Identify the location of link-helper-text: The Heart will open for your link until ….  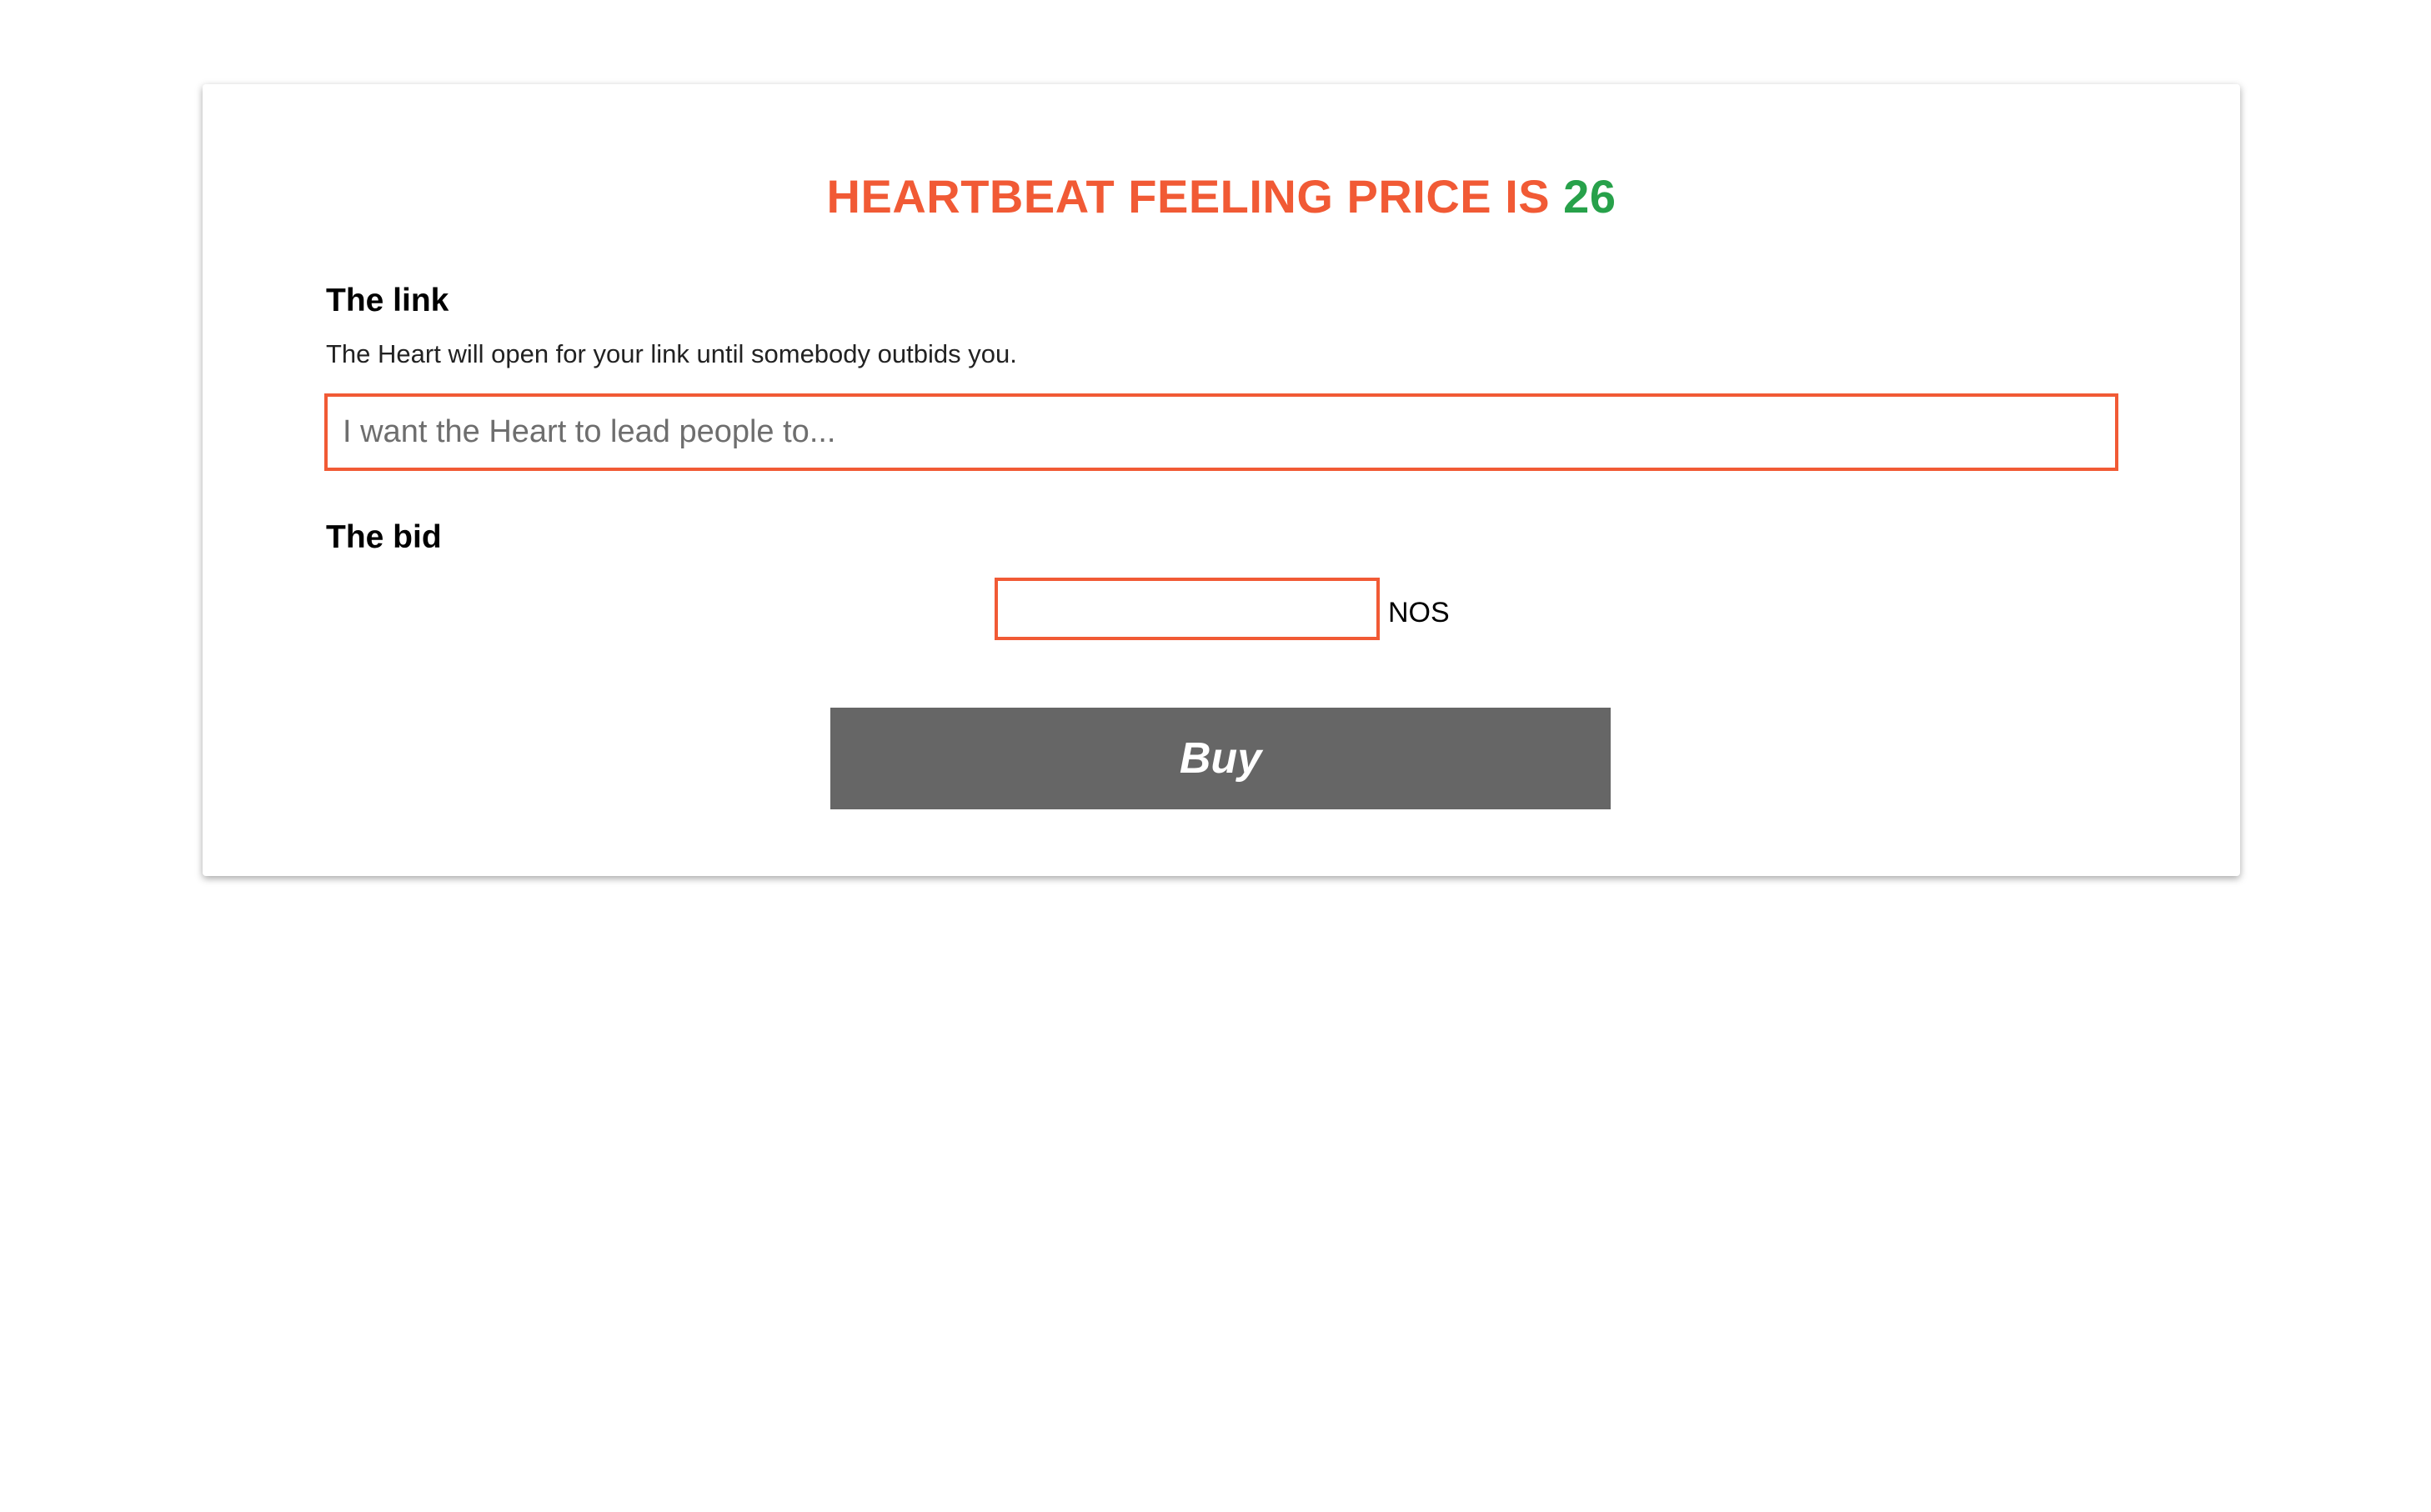
(671, 353).